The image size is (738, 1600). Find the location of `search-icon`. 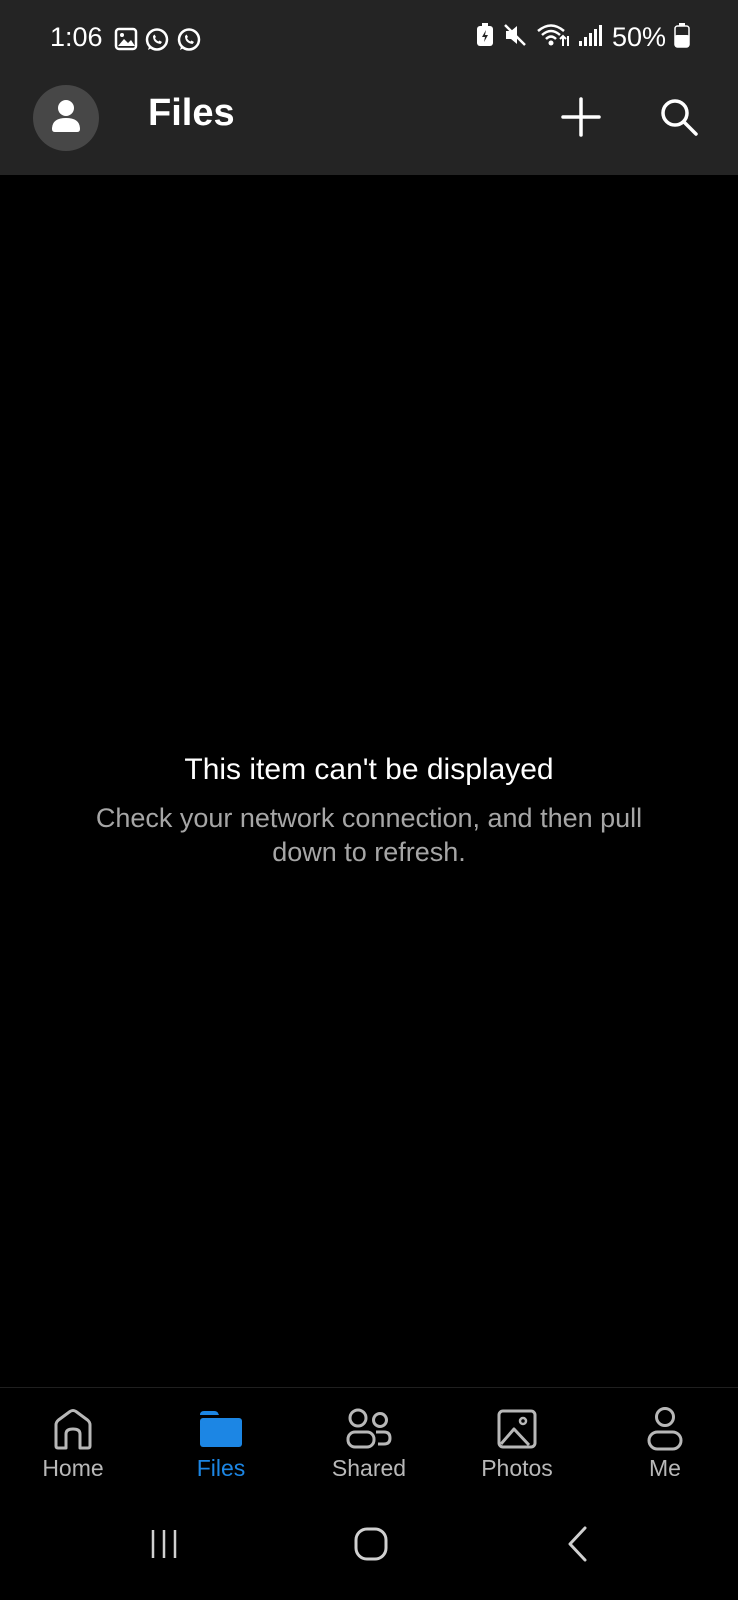

search-icon is located at coordinates (679, 119).